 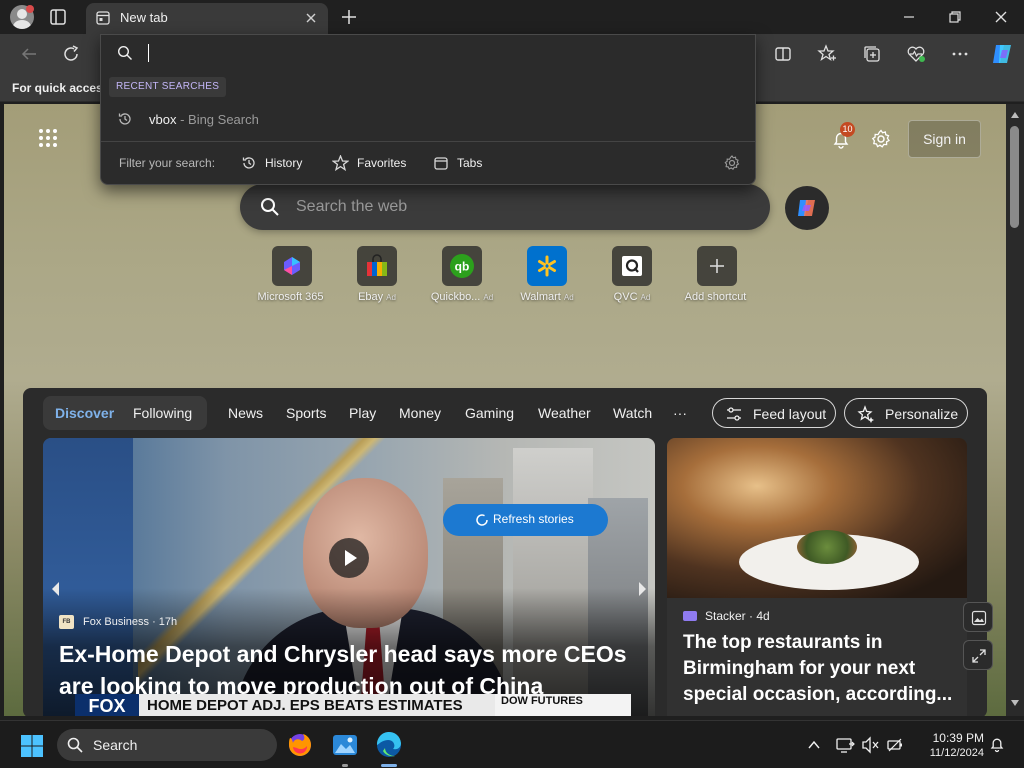 I want to click on quick-link-add-shortcut: Add shortcut, so click(x=717, y=274).